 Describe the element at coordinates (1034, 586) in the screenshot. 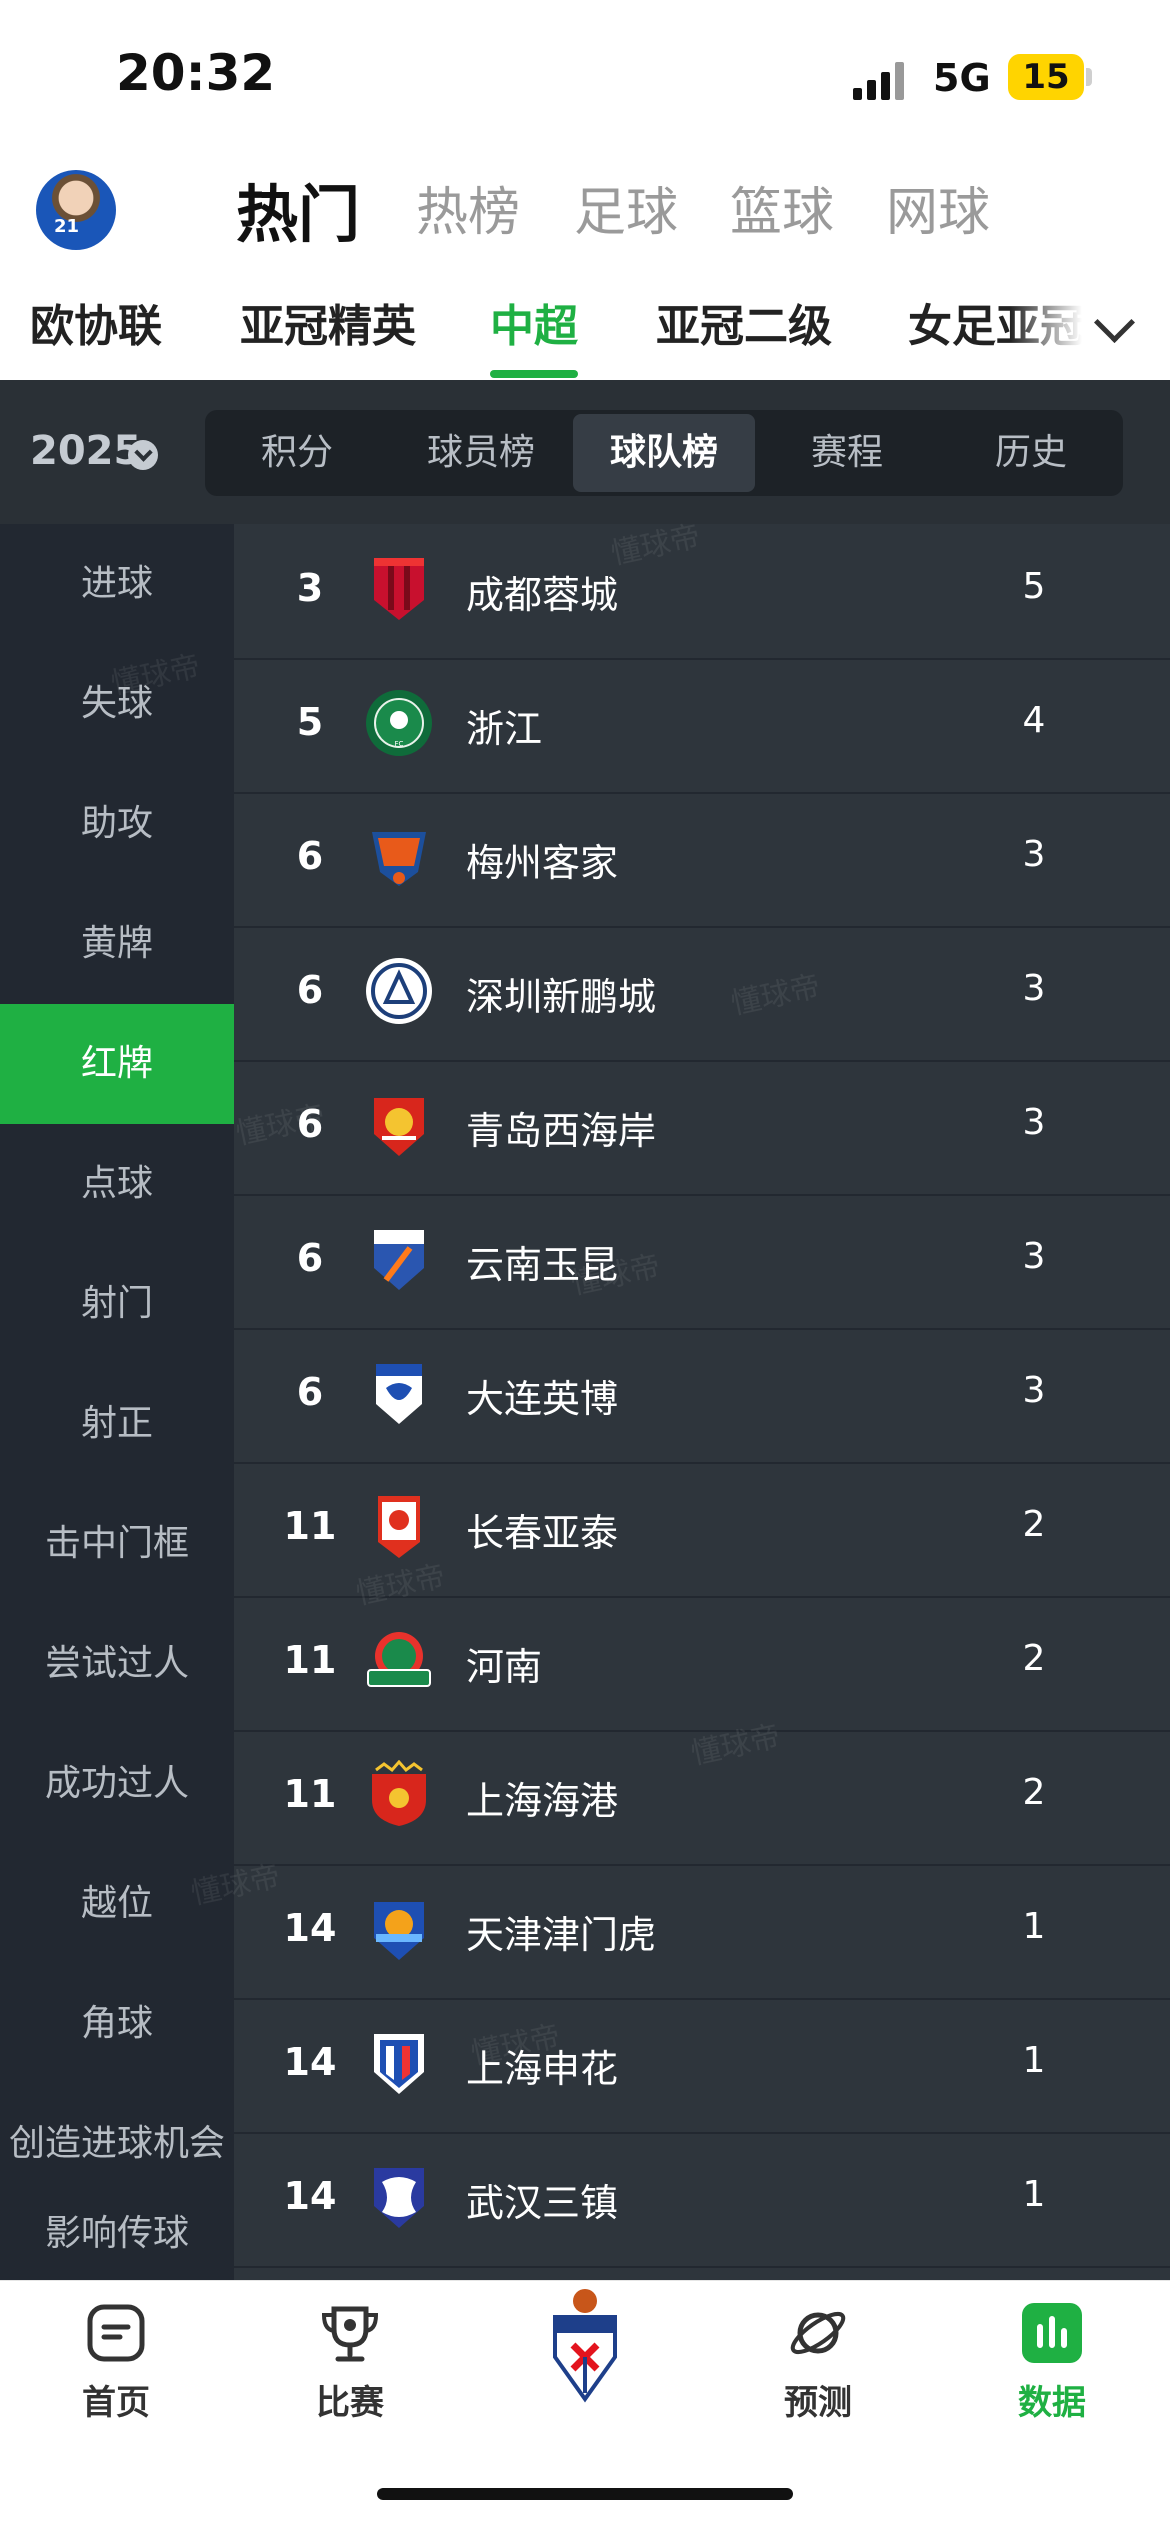

I see `stat-value: 5` at that location.